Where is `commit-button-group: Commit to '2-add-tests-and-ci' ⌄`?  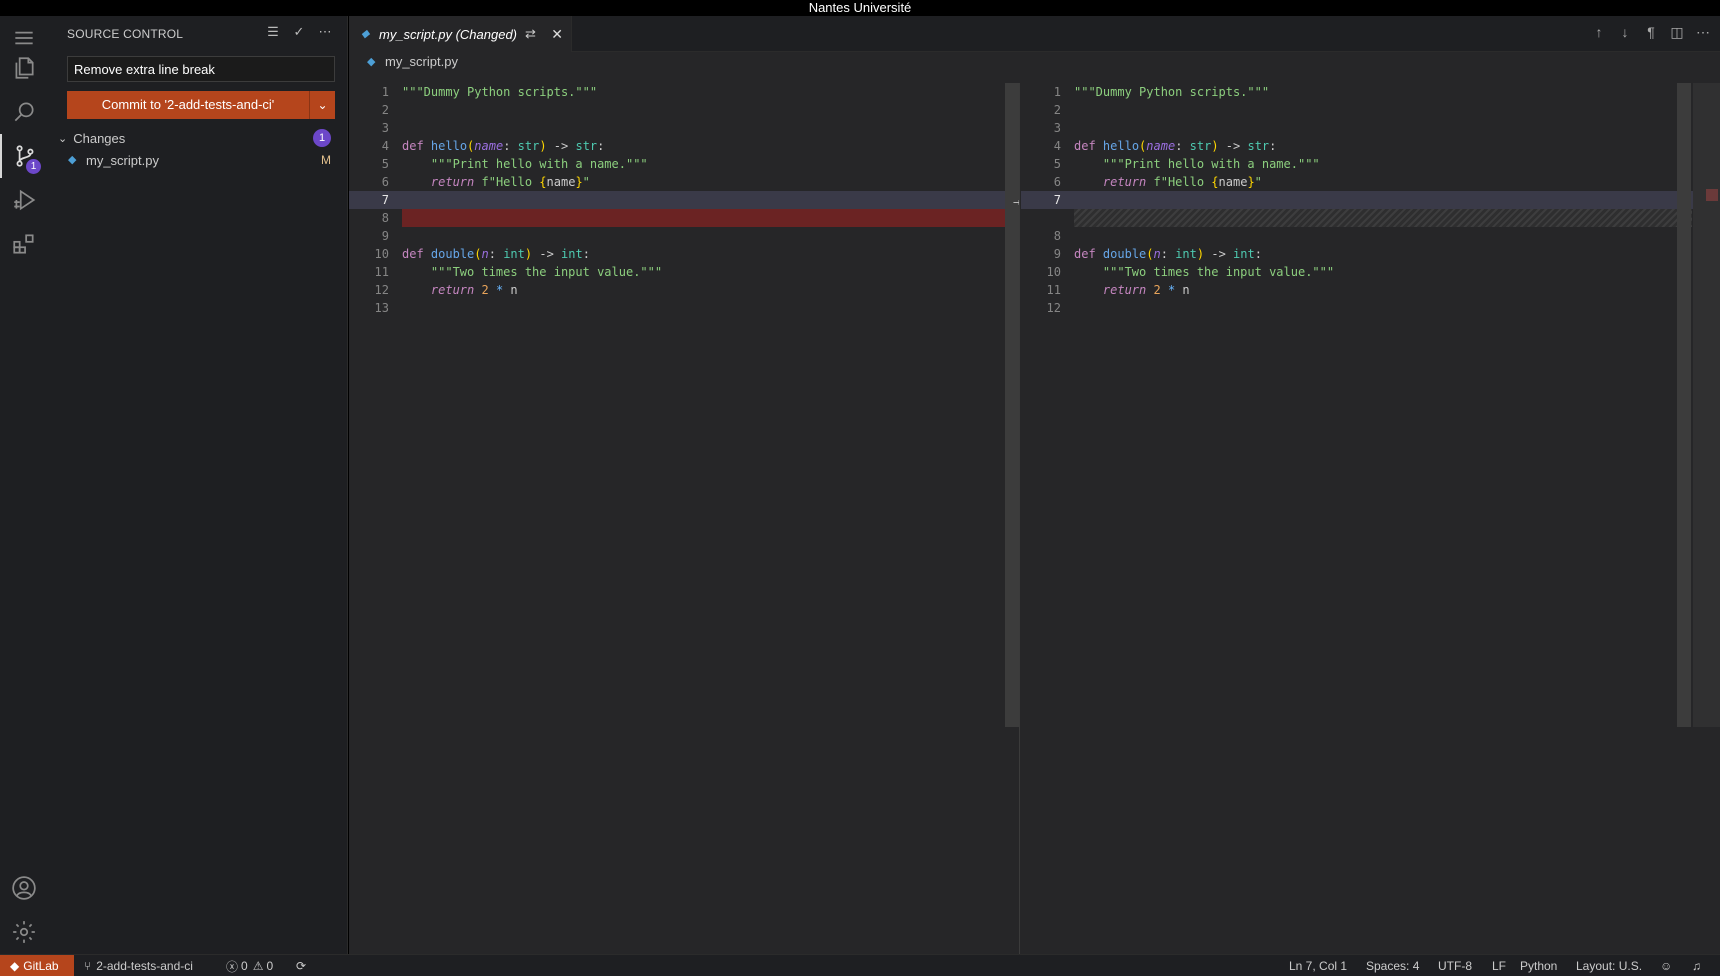 commit-button-group: Commit to '2-add-tests-and-ci' ⌄ is located at coordinates (201, 105).